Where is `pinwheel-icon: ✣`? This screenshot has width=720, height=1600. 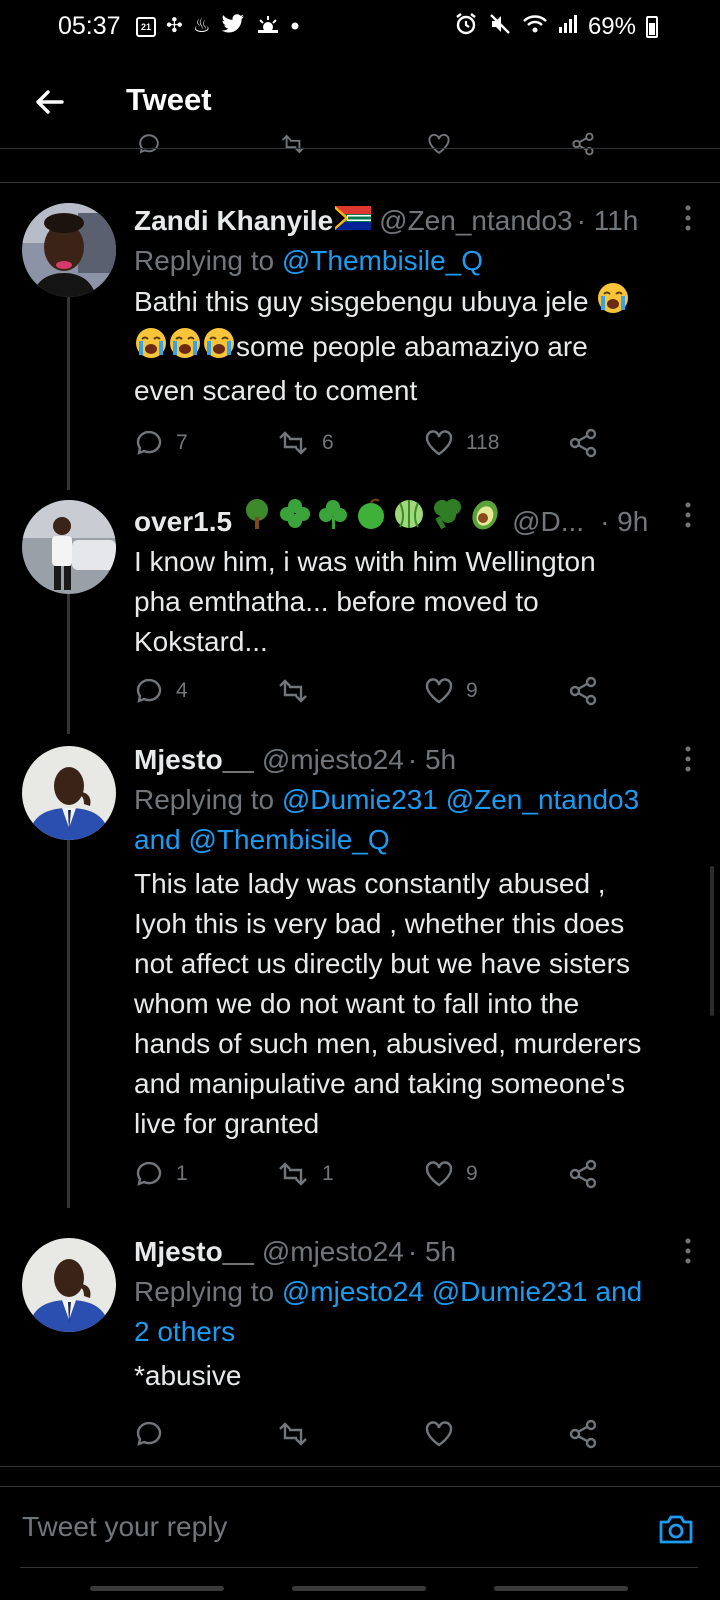 pinwheel-icon: ✣ is located at coordinates (174, 26).